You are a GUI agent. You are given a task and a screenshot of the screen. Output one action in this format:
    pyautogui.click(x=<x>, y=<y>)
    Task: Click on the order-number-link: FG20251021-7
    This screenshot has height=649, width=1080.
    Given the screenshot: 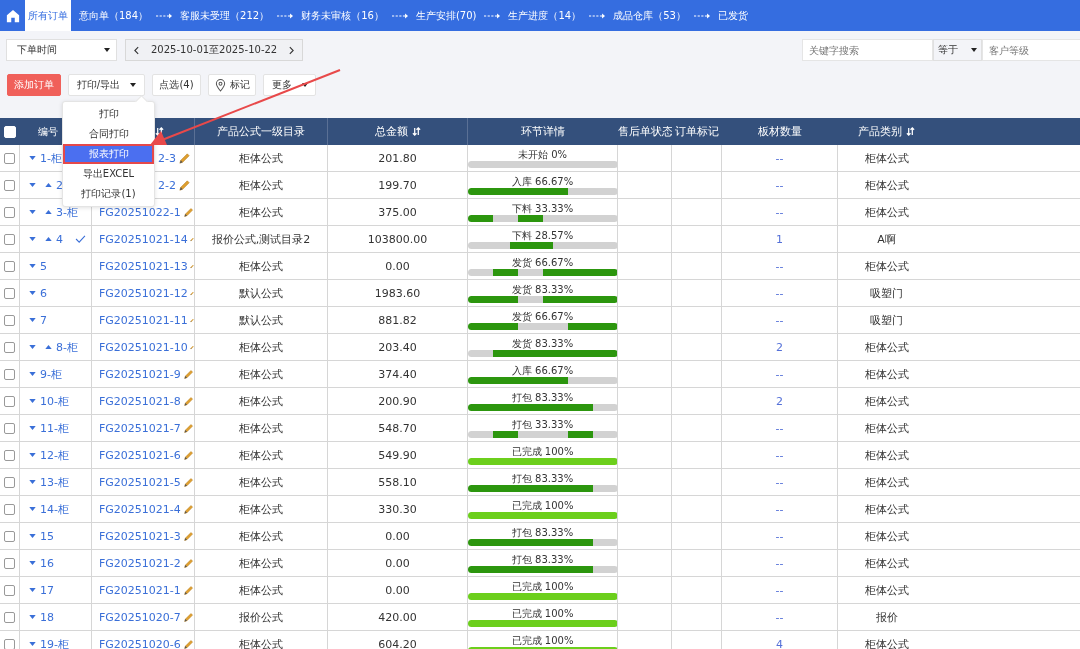 What is the action you would take?
    pyautogui.click(x=140, y=428)
    